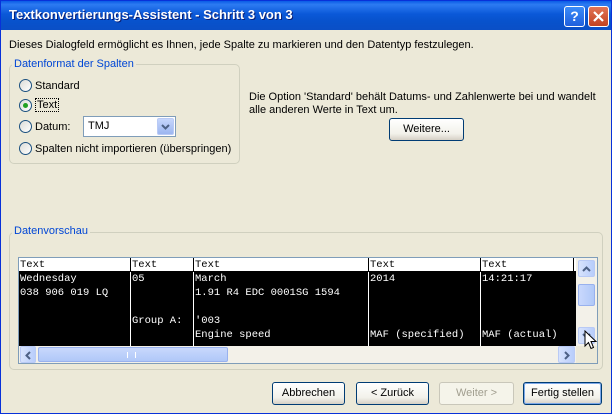  What do you see at coordinates (425, 309) in the screenshot?
I see `preview-column-4: 2014 MAF (specified)` at bounding box center [425, 309].